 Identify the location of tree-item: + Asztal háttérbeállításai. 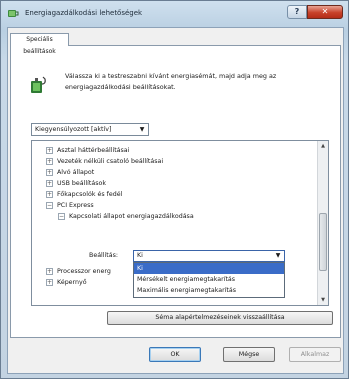
(87, 150).